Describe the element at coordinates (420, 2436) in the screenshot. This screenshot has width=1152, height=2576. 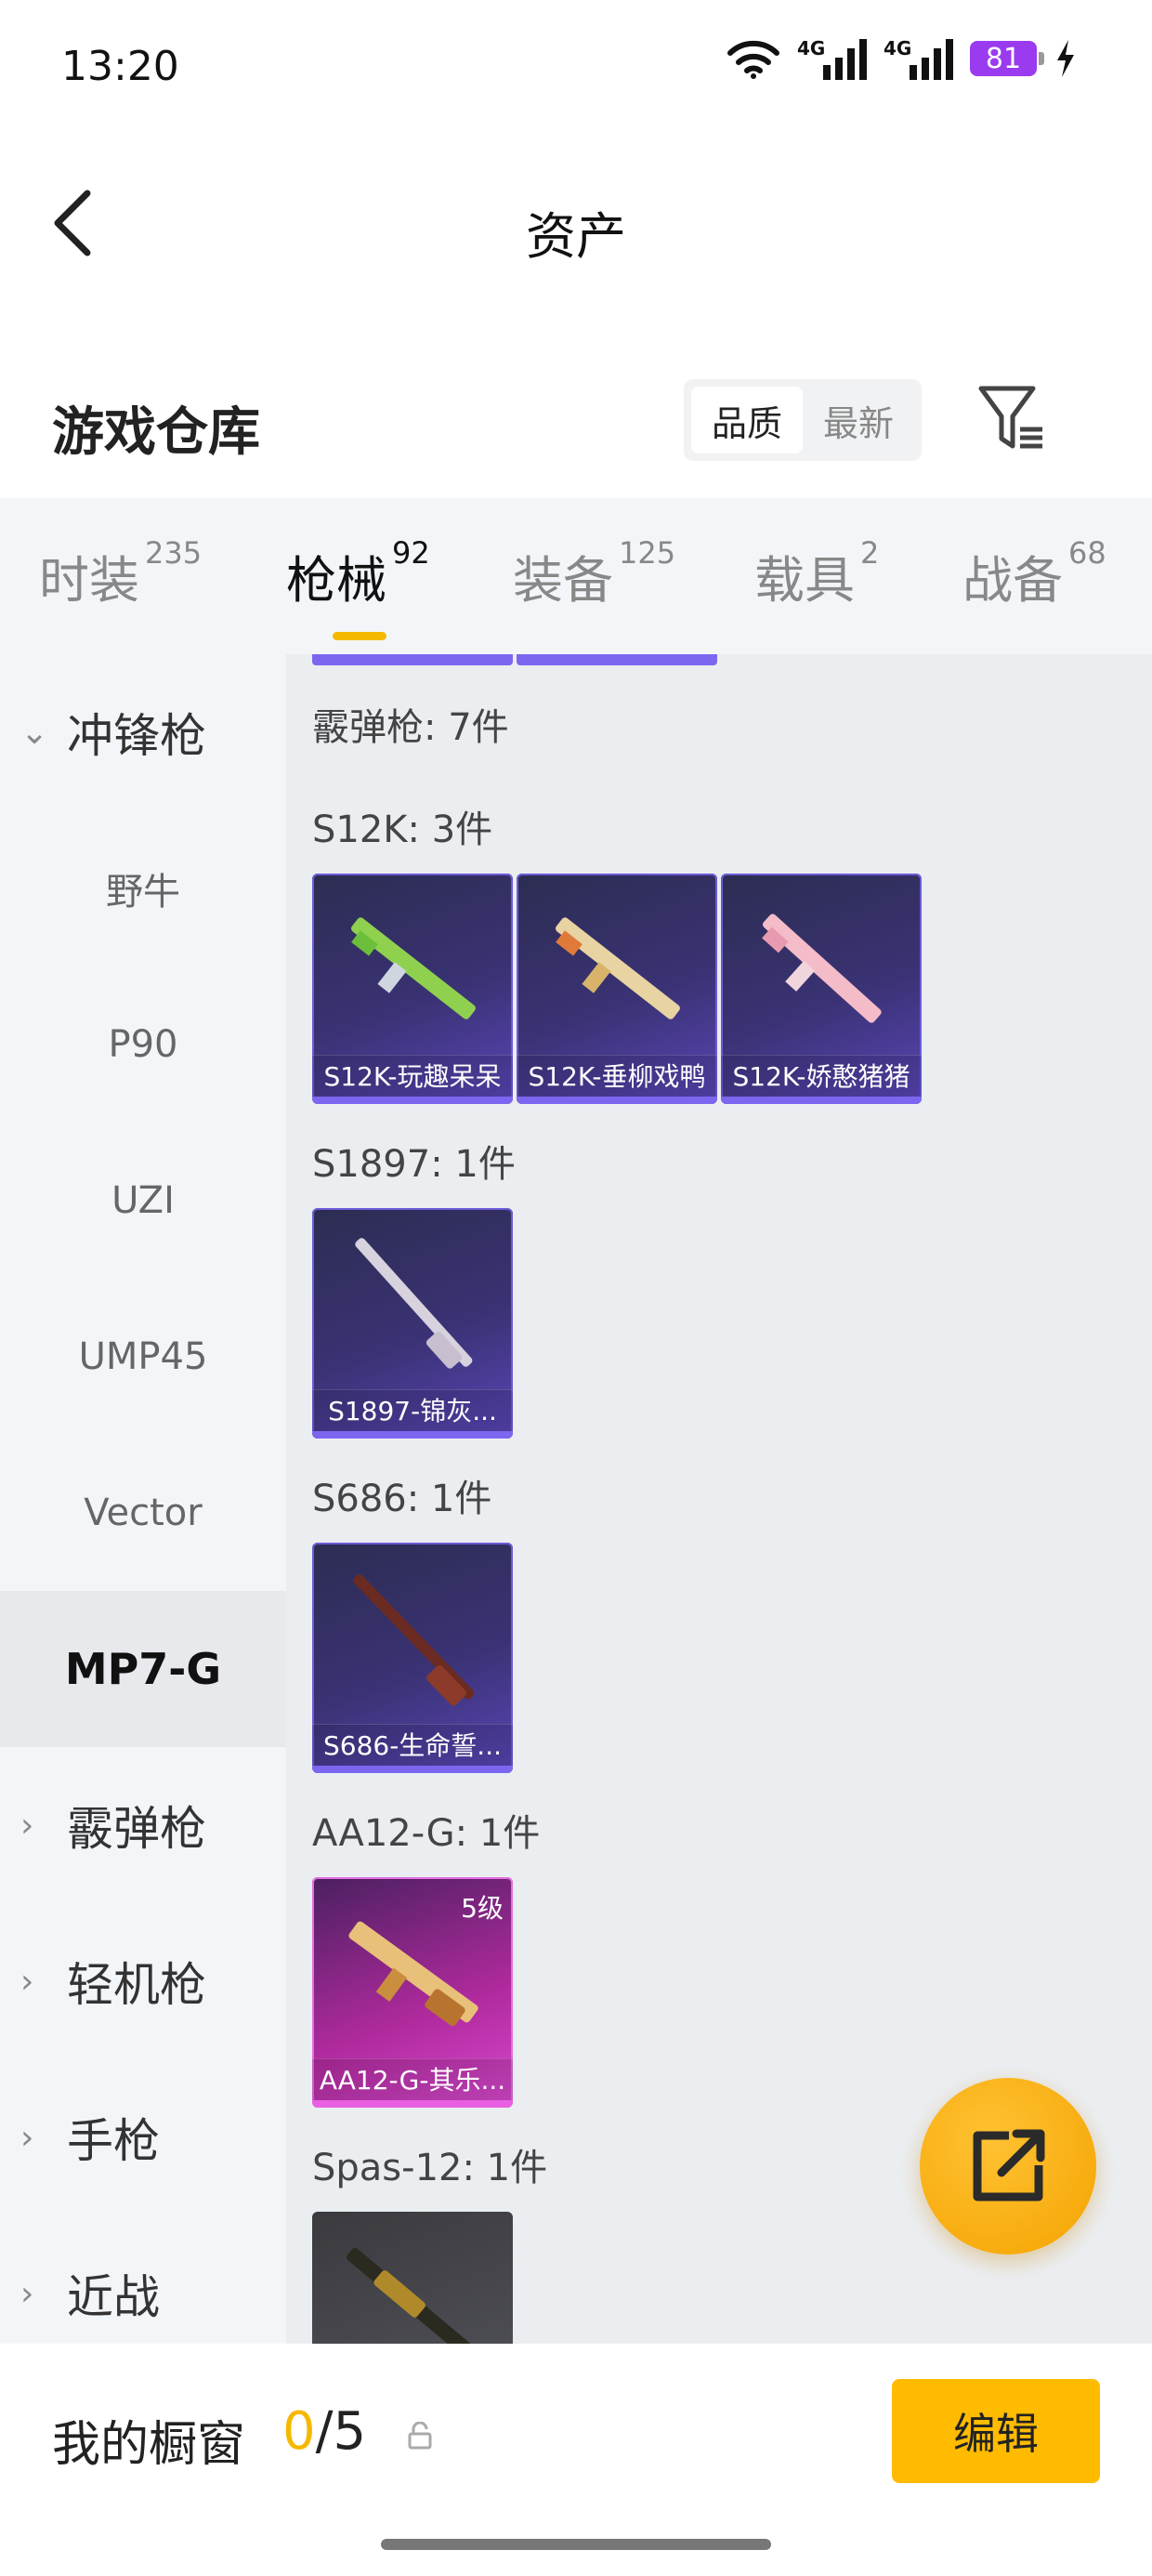
I see `lock-icon` at that location.